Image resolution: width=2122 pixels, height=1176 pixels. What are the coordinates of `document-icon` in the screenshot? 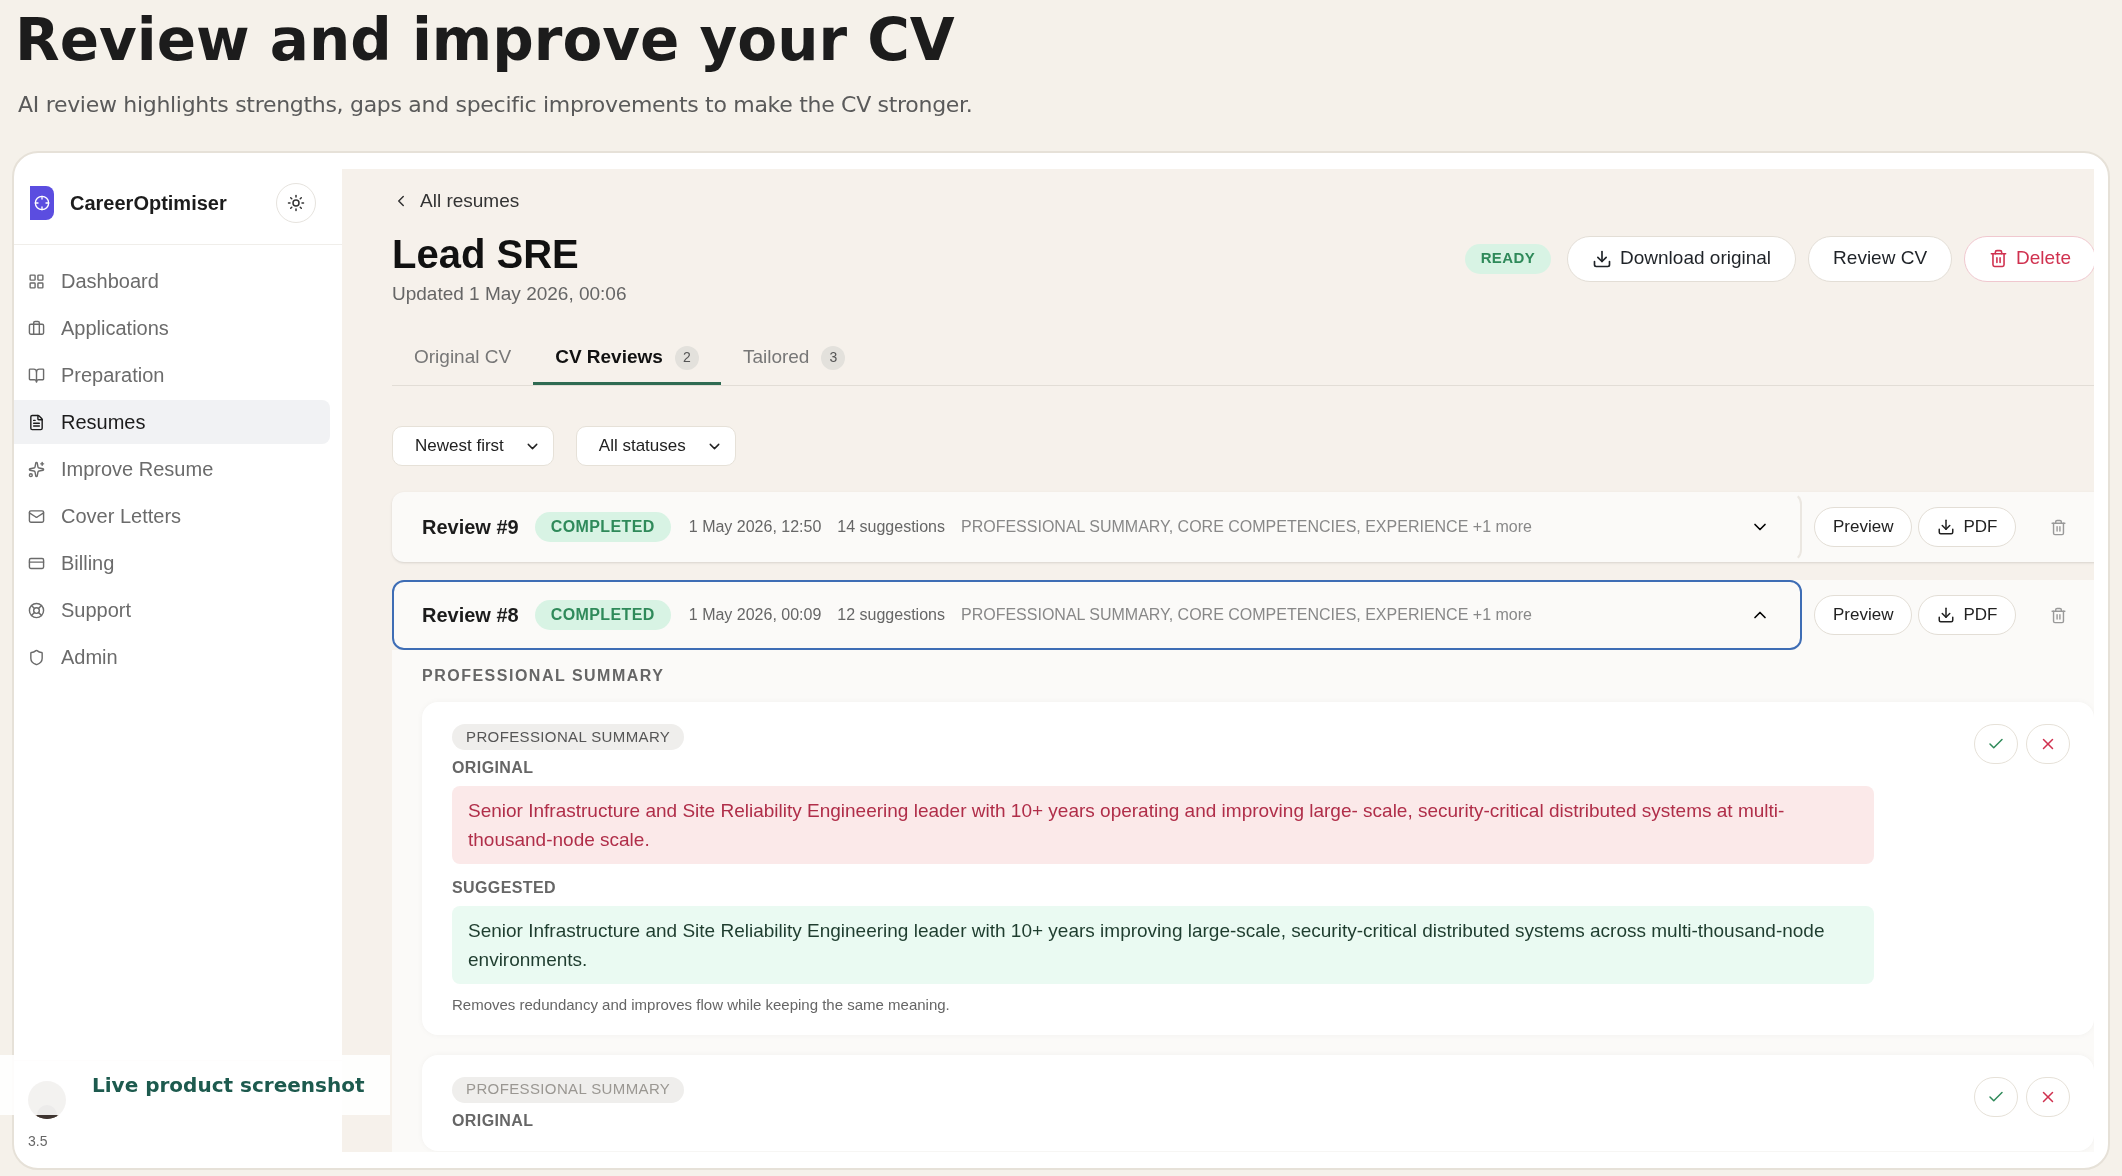 It's located at (36, 422).